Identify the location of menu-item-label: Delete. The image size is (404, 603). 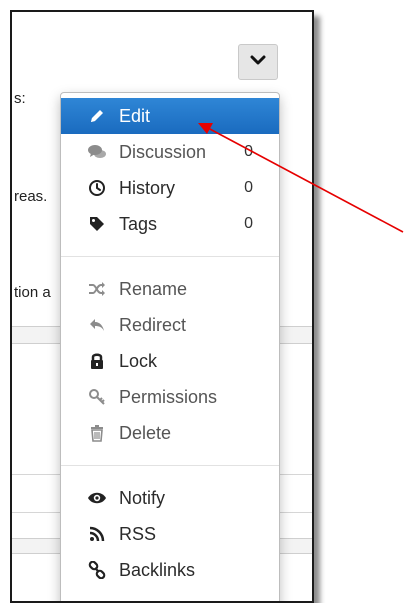
(145, 432).